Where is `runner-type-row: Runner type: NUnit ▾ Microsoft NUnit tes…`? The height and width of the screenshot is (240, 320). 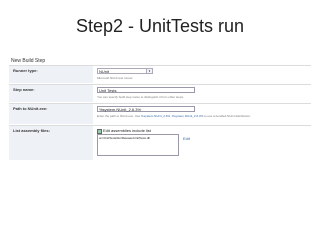
runner-type-row: Runner type: NUnit ▾ Microsoft NUnit tes… is located at coordinates (160, 74).